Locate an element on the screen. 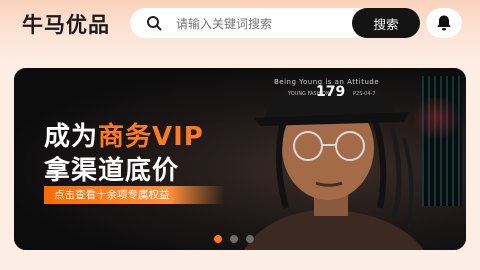 The width and height of the screenshot is (480, 270). headline-prefix: 成为 is located at coordinates (71, 137).